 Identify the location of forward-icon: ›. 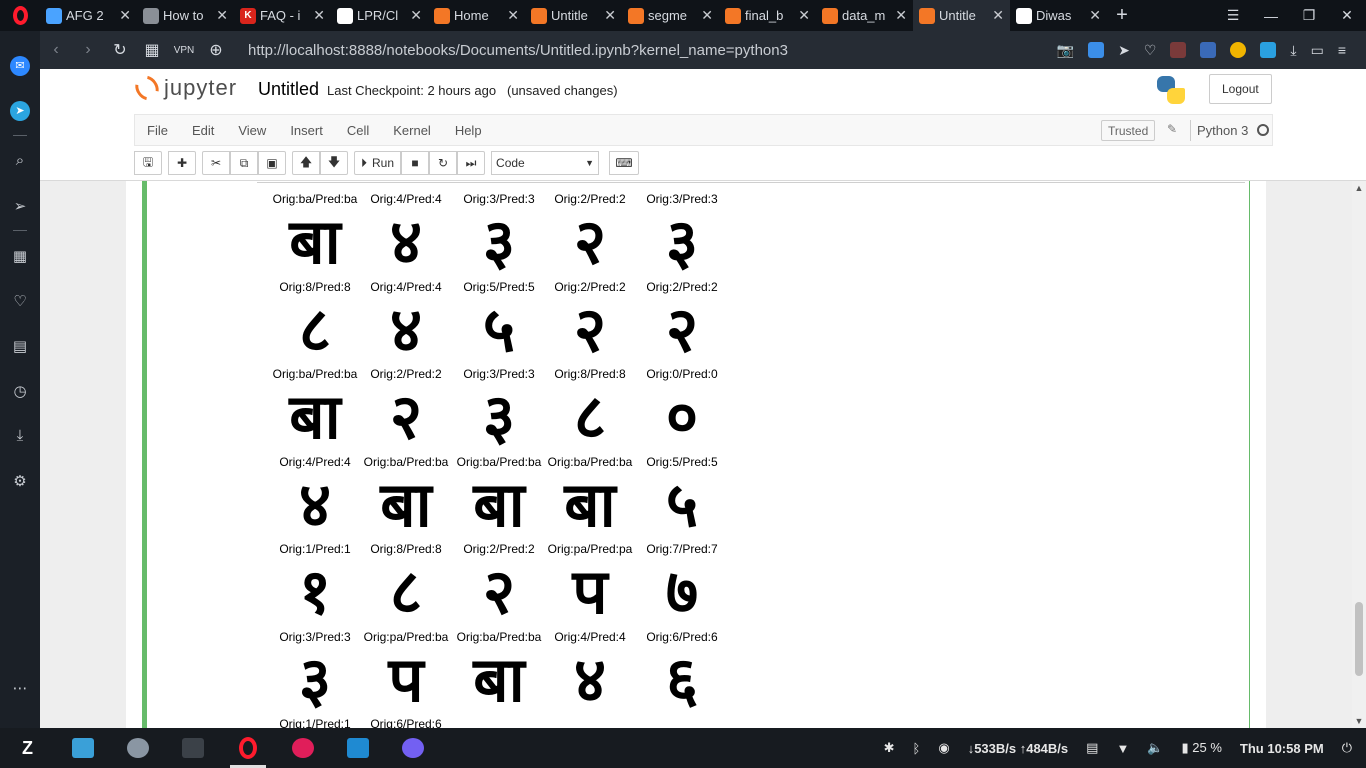
(88, 50).